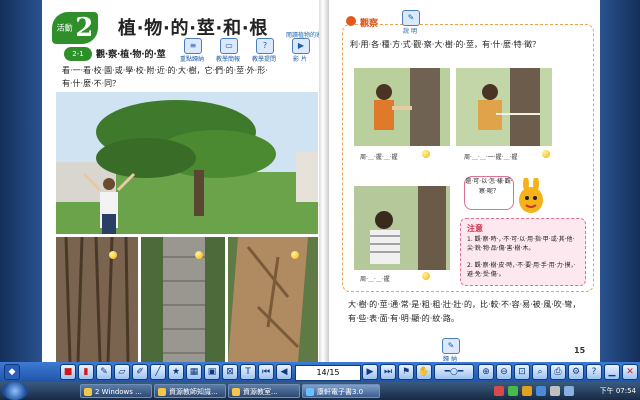 The image size is (640, 400). I want to click on pencil-icon: ✎, so click(411, 18).